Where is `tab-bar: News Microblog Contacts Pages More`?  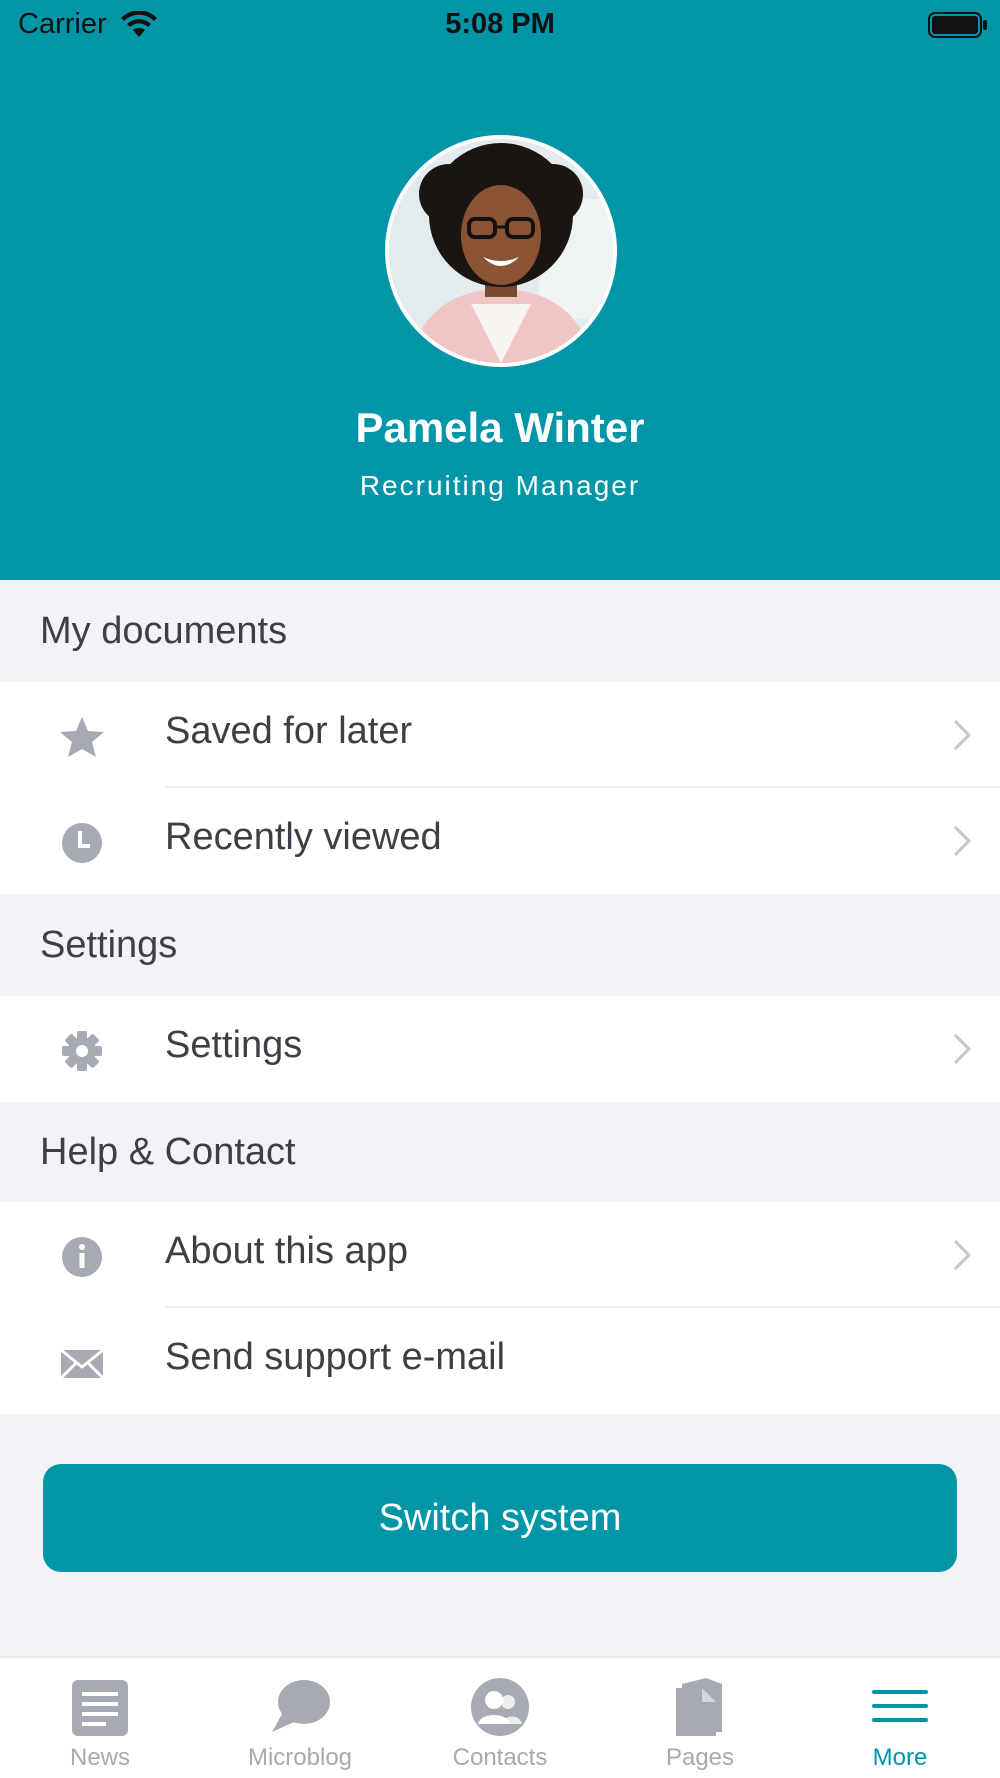
tab-bar: News Microblog Contacts Pages More is located at coordinates (500, 1717).